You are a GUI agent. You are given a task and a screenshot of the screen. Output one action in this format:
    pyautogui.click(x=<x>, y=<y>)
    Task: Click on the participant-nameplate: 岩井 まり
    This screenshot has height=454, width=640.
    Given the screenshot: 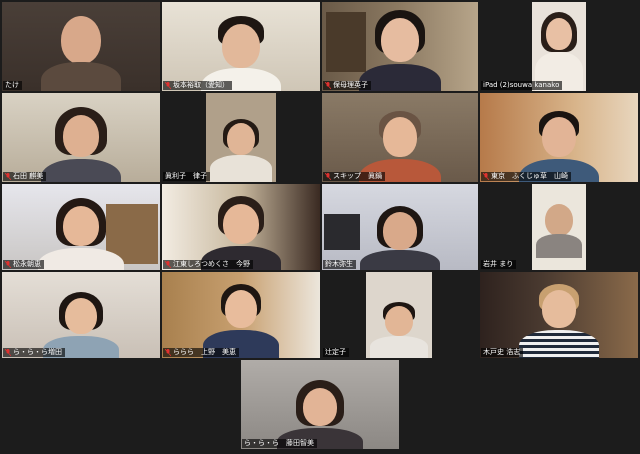 What is the action you would take?
    pyautogui.click(x=499, y=264)
    